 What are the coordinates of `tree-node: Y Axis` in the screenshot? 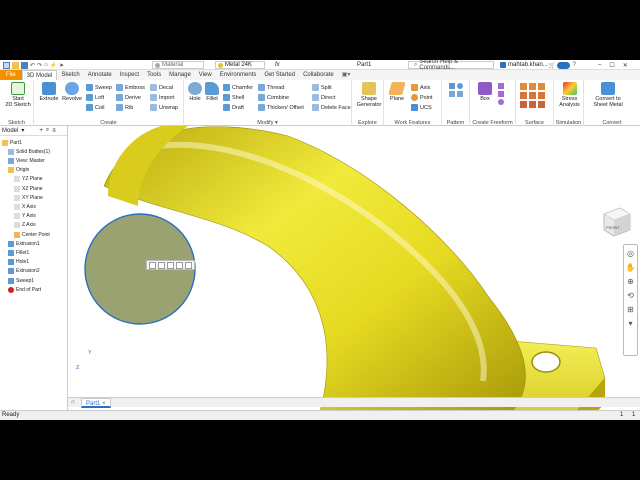 It's located at (25, 216).